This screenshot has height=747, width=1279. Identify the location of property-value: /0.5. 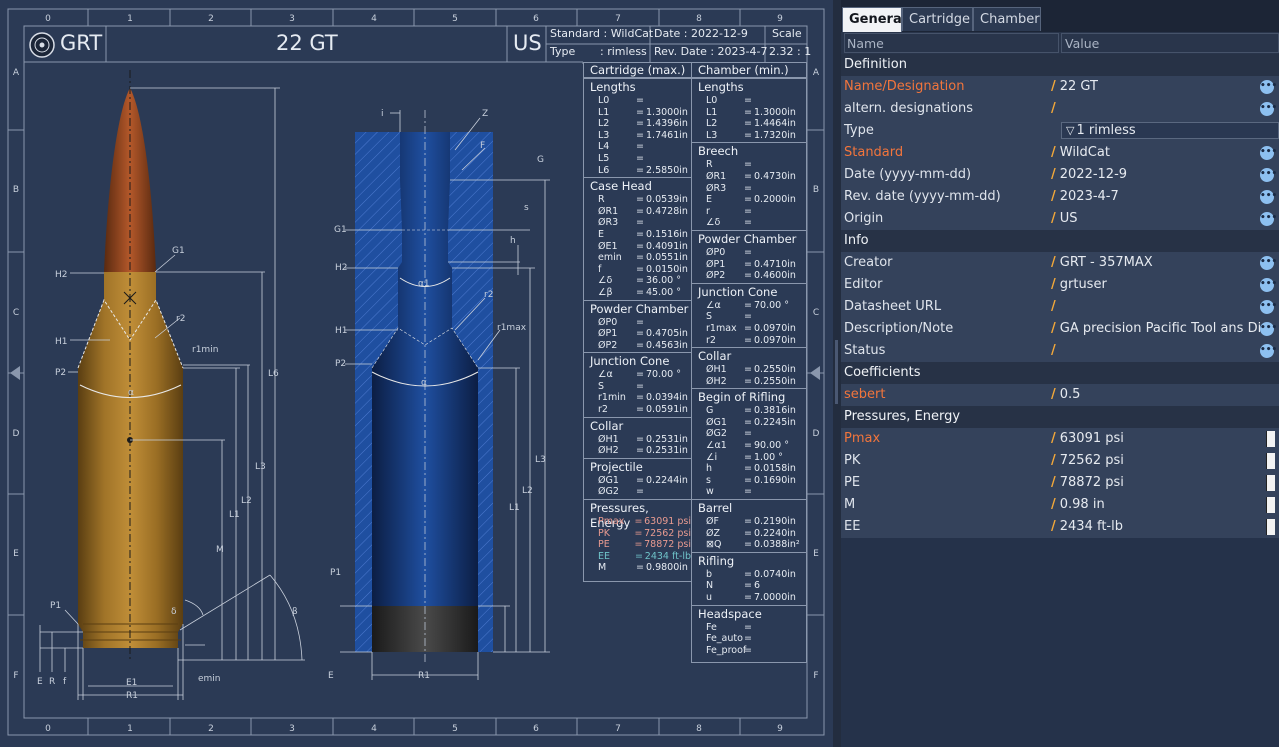
(1156, 395).